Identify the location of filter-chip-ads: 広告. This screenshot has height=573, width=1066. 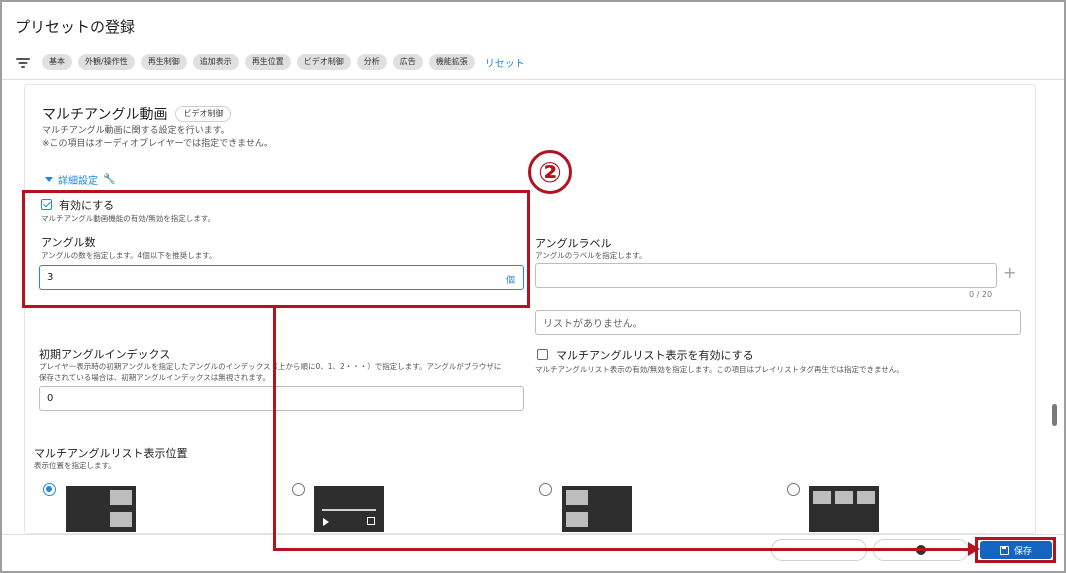
(407, 62).